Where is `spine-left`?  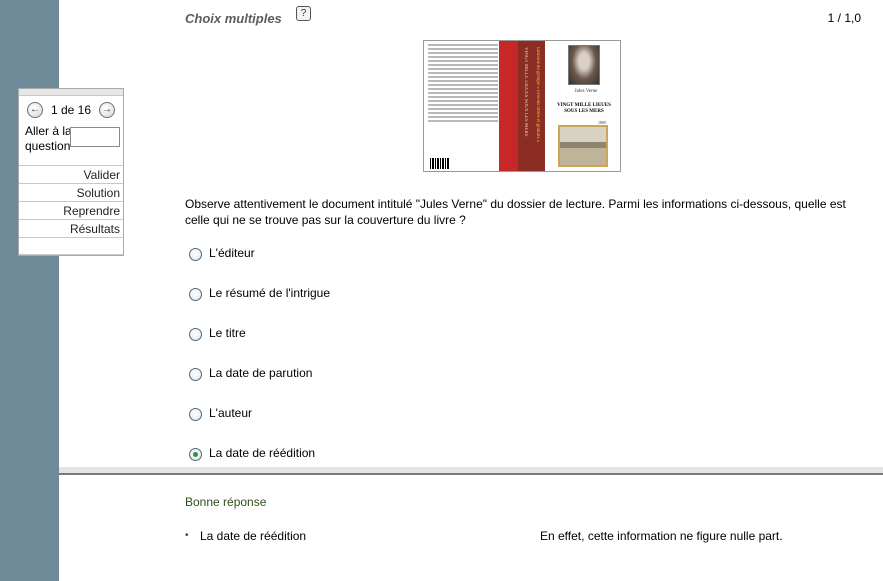 spine-left is located at coordinates (508, 106).